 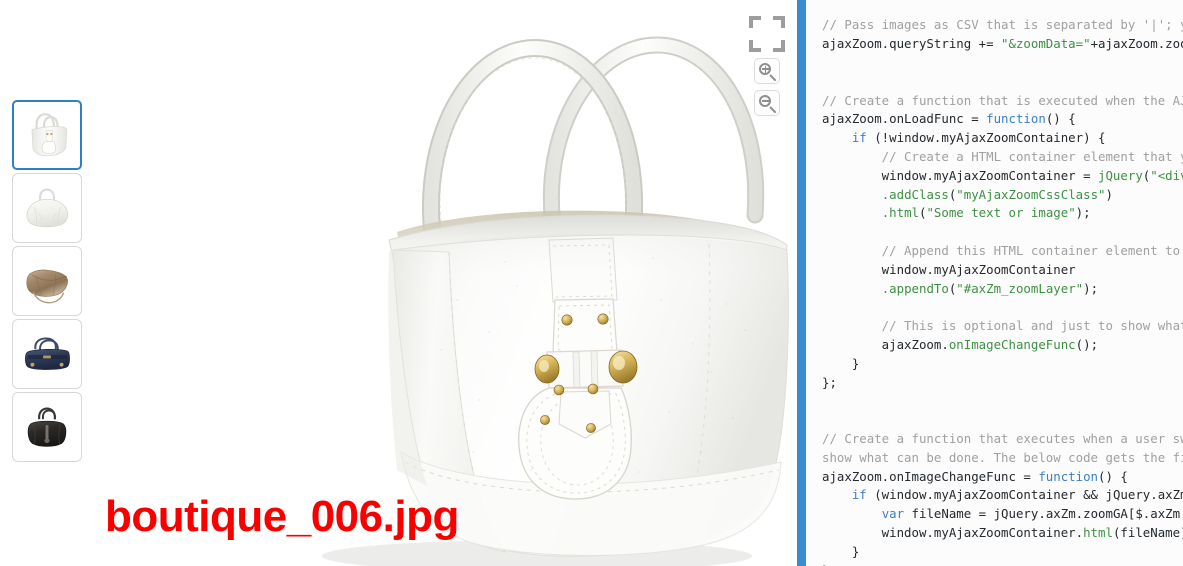 I want to click on code-line: window.myAjaxZoomContainer, so click(x=949, y=269).